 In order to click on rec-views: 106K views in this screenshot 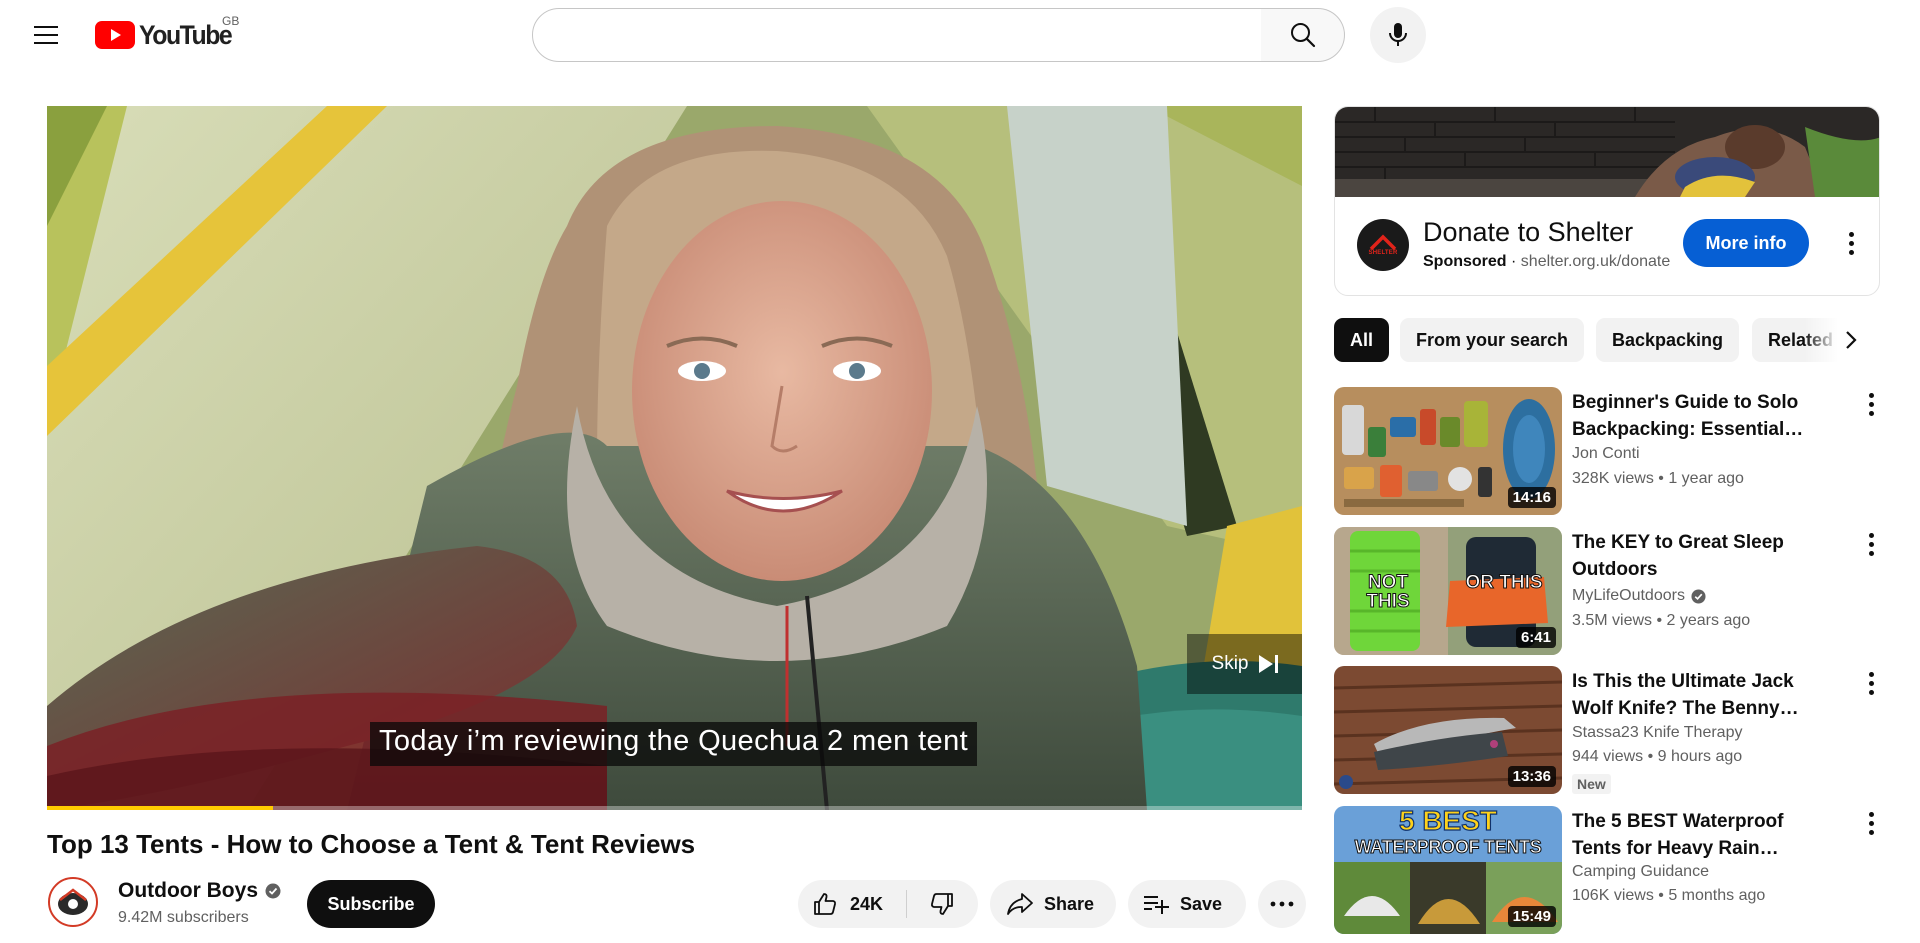, I will do `click(1613, 895)`.